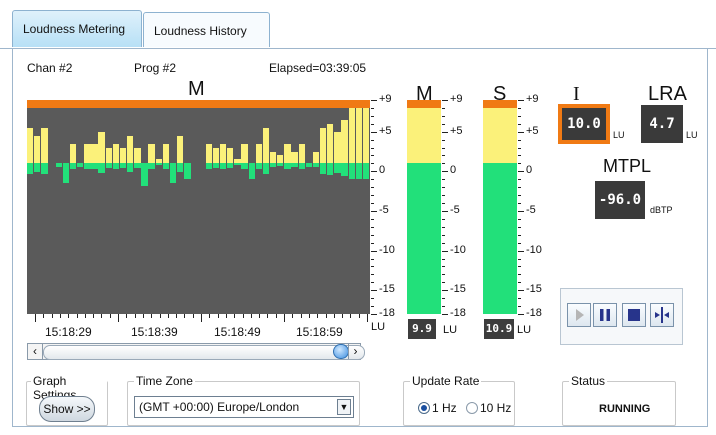  I want to click on update-rate-group: Update Rate 1 Hz 10 Hz, so click(459, 400).